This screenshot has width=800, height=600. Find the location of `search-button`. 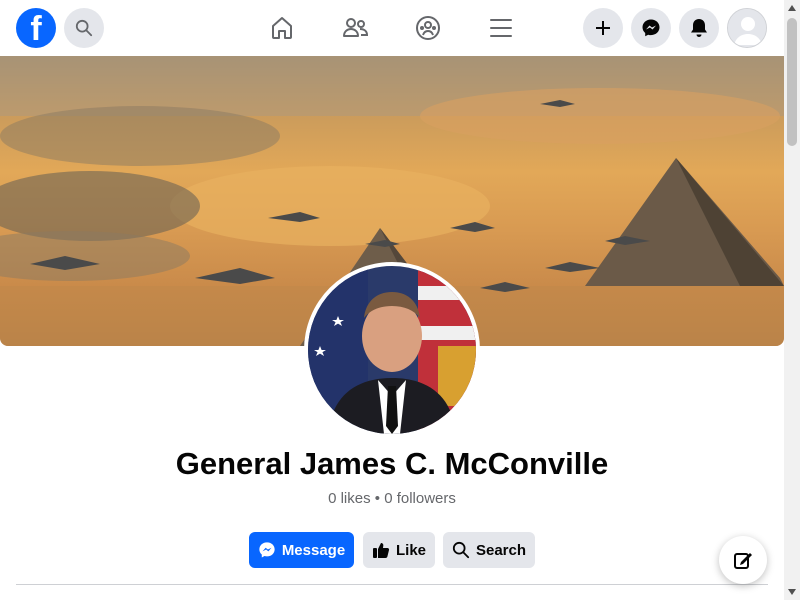

search-button is located at coordinates (84, 28).